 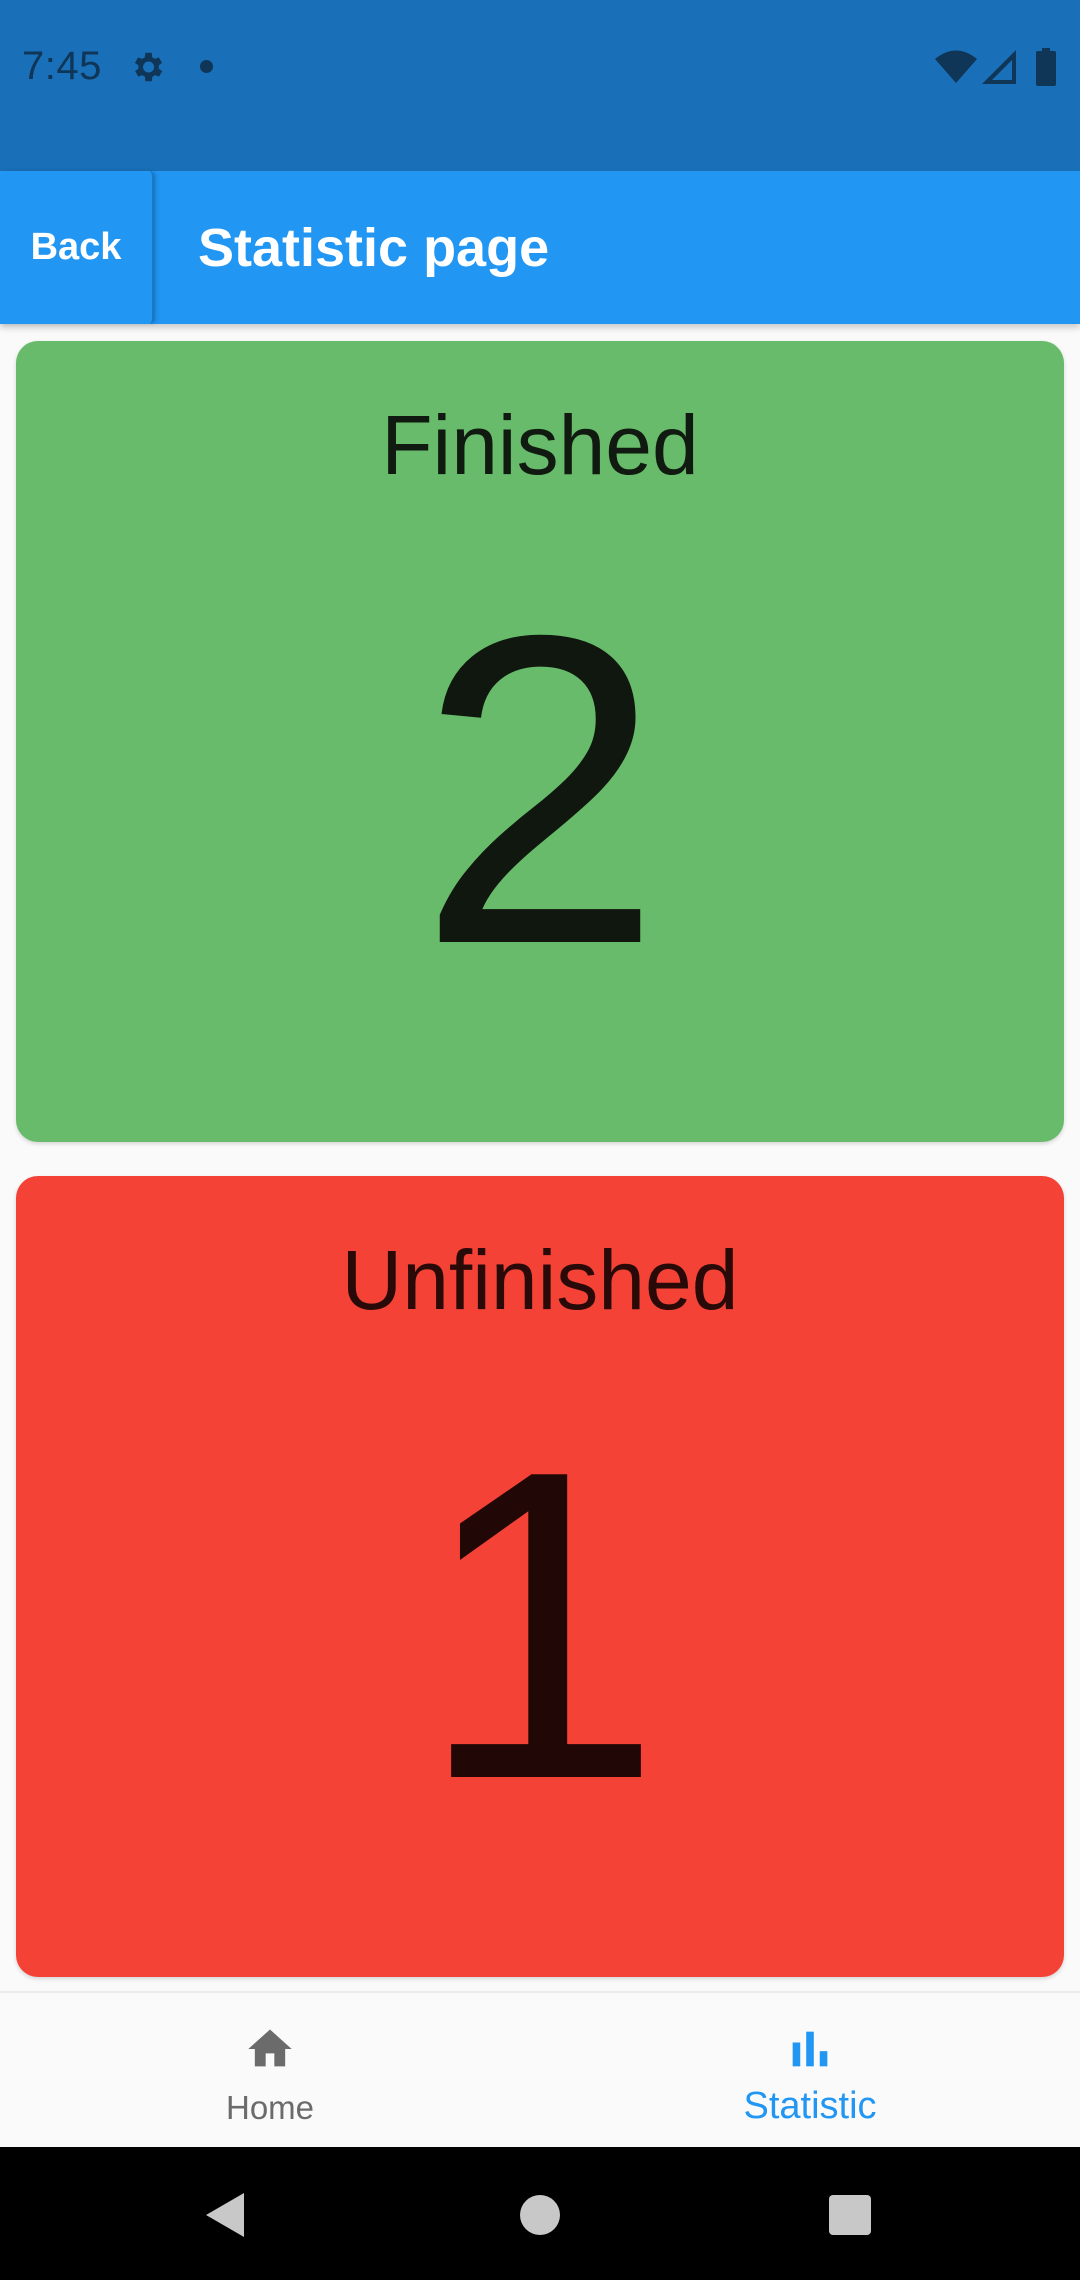 I want to click on home-icon, so click(x=270, y=2048).